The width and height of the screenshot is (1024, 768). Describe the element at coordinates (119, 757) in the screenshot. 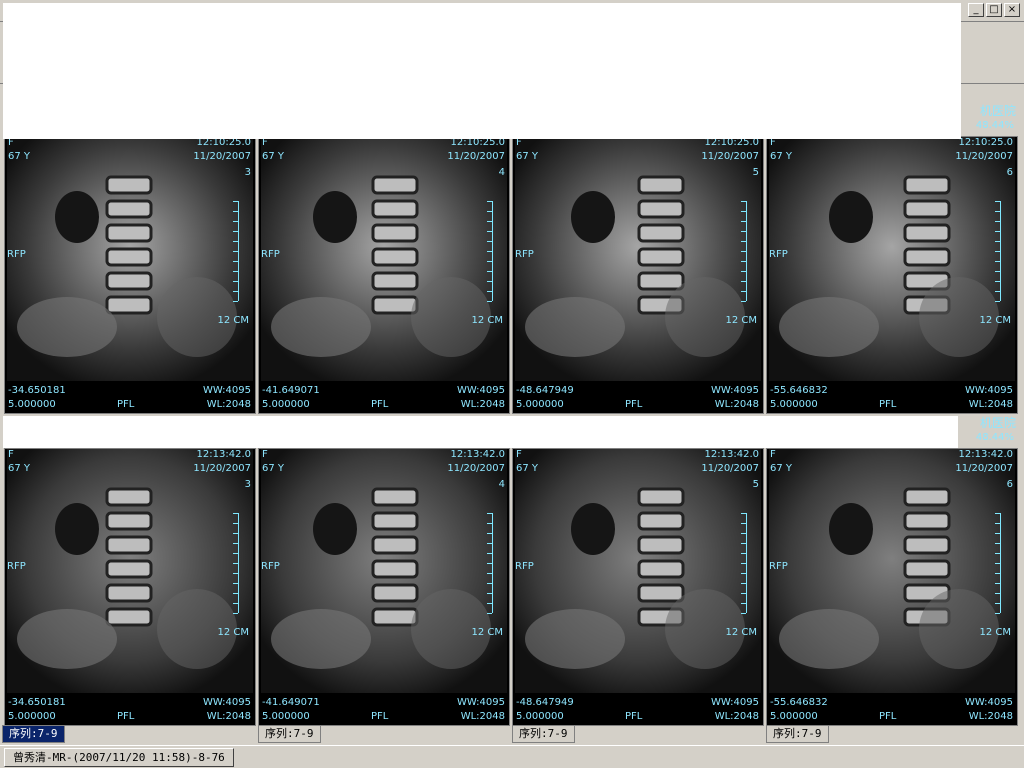

I see `study-tab: 曾秀清-MR-(2007/11/20 11:58)-8-76` at that location.